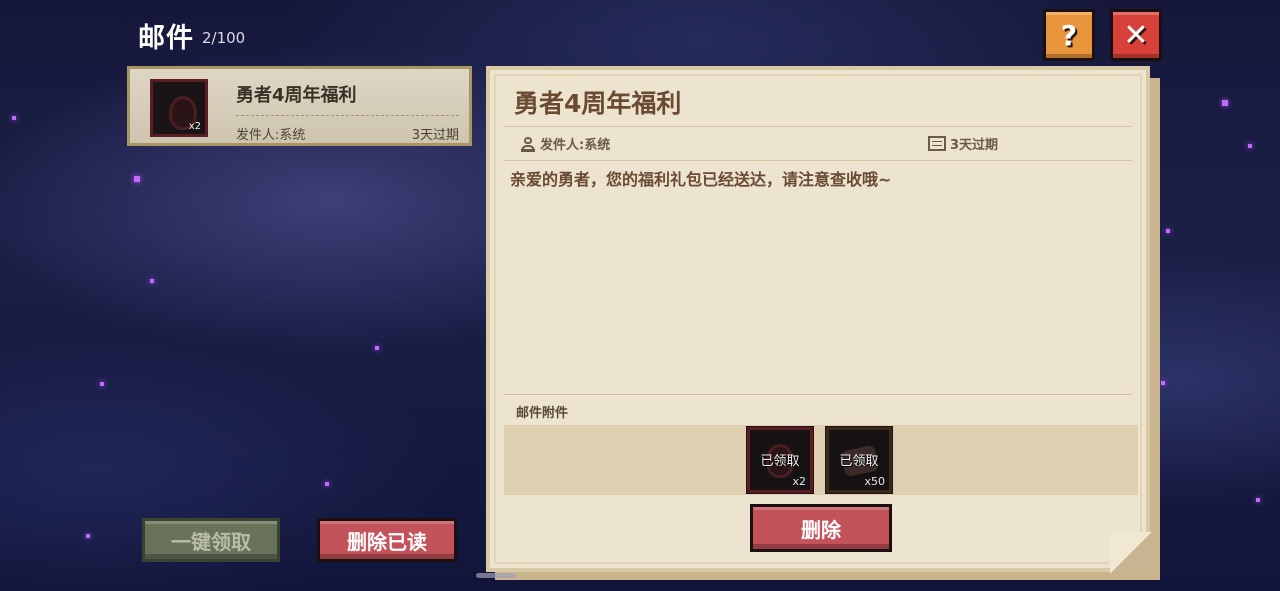 Image resolution: width=1280 pixels, height=591 pixels. I want to click on sender-text: 发件人:系统, so click(575, 145).